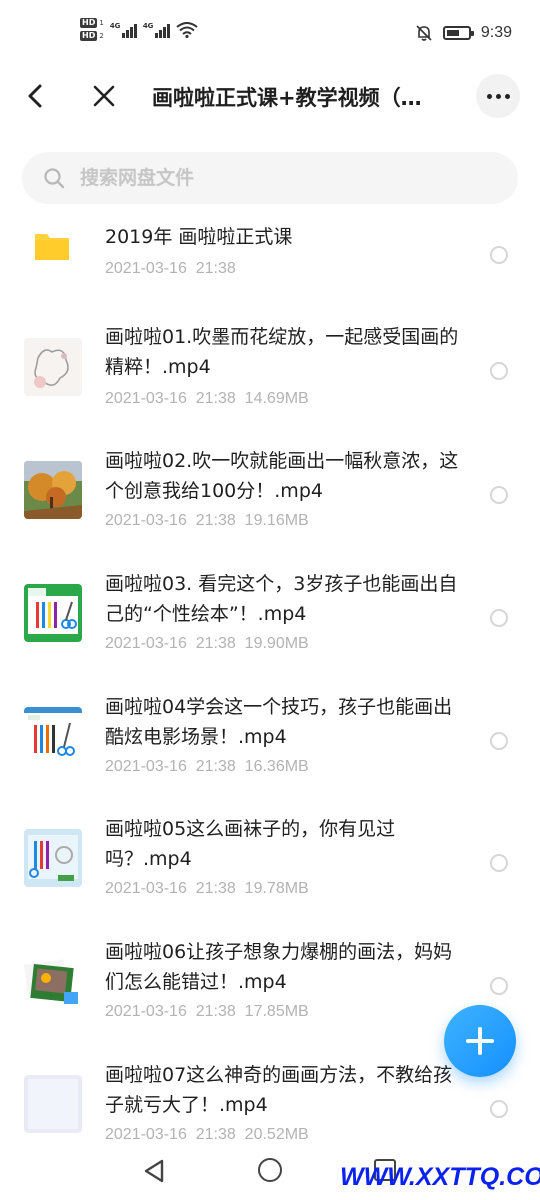 This screenshot has width=540, height=1200. I want to click on status-right: 9:39, so click(463, 33).